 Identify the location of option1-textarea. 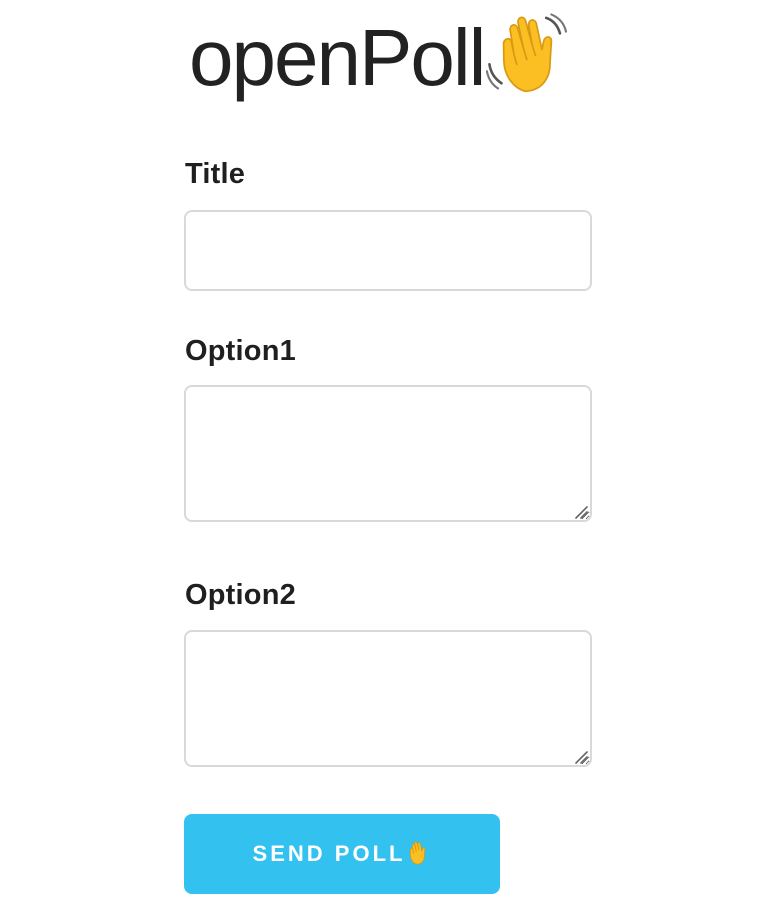
(388, 453).